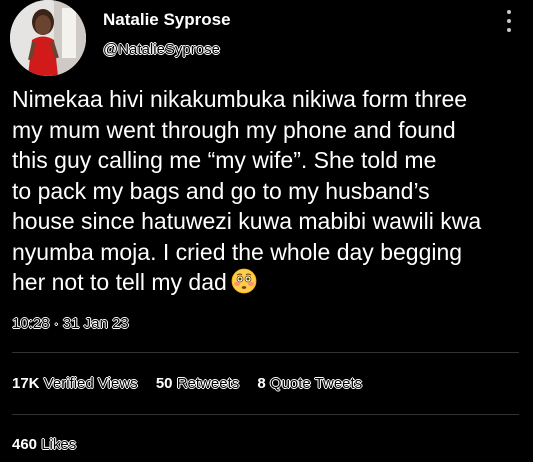 This screenshot has height=462, width=533. Describe the element at coordinates (48, 38) in the screenshot. I see `avatar` at that location.